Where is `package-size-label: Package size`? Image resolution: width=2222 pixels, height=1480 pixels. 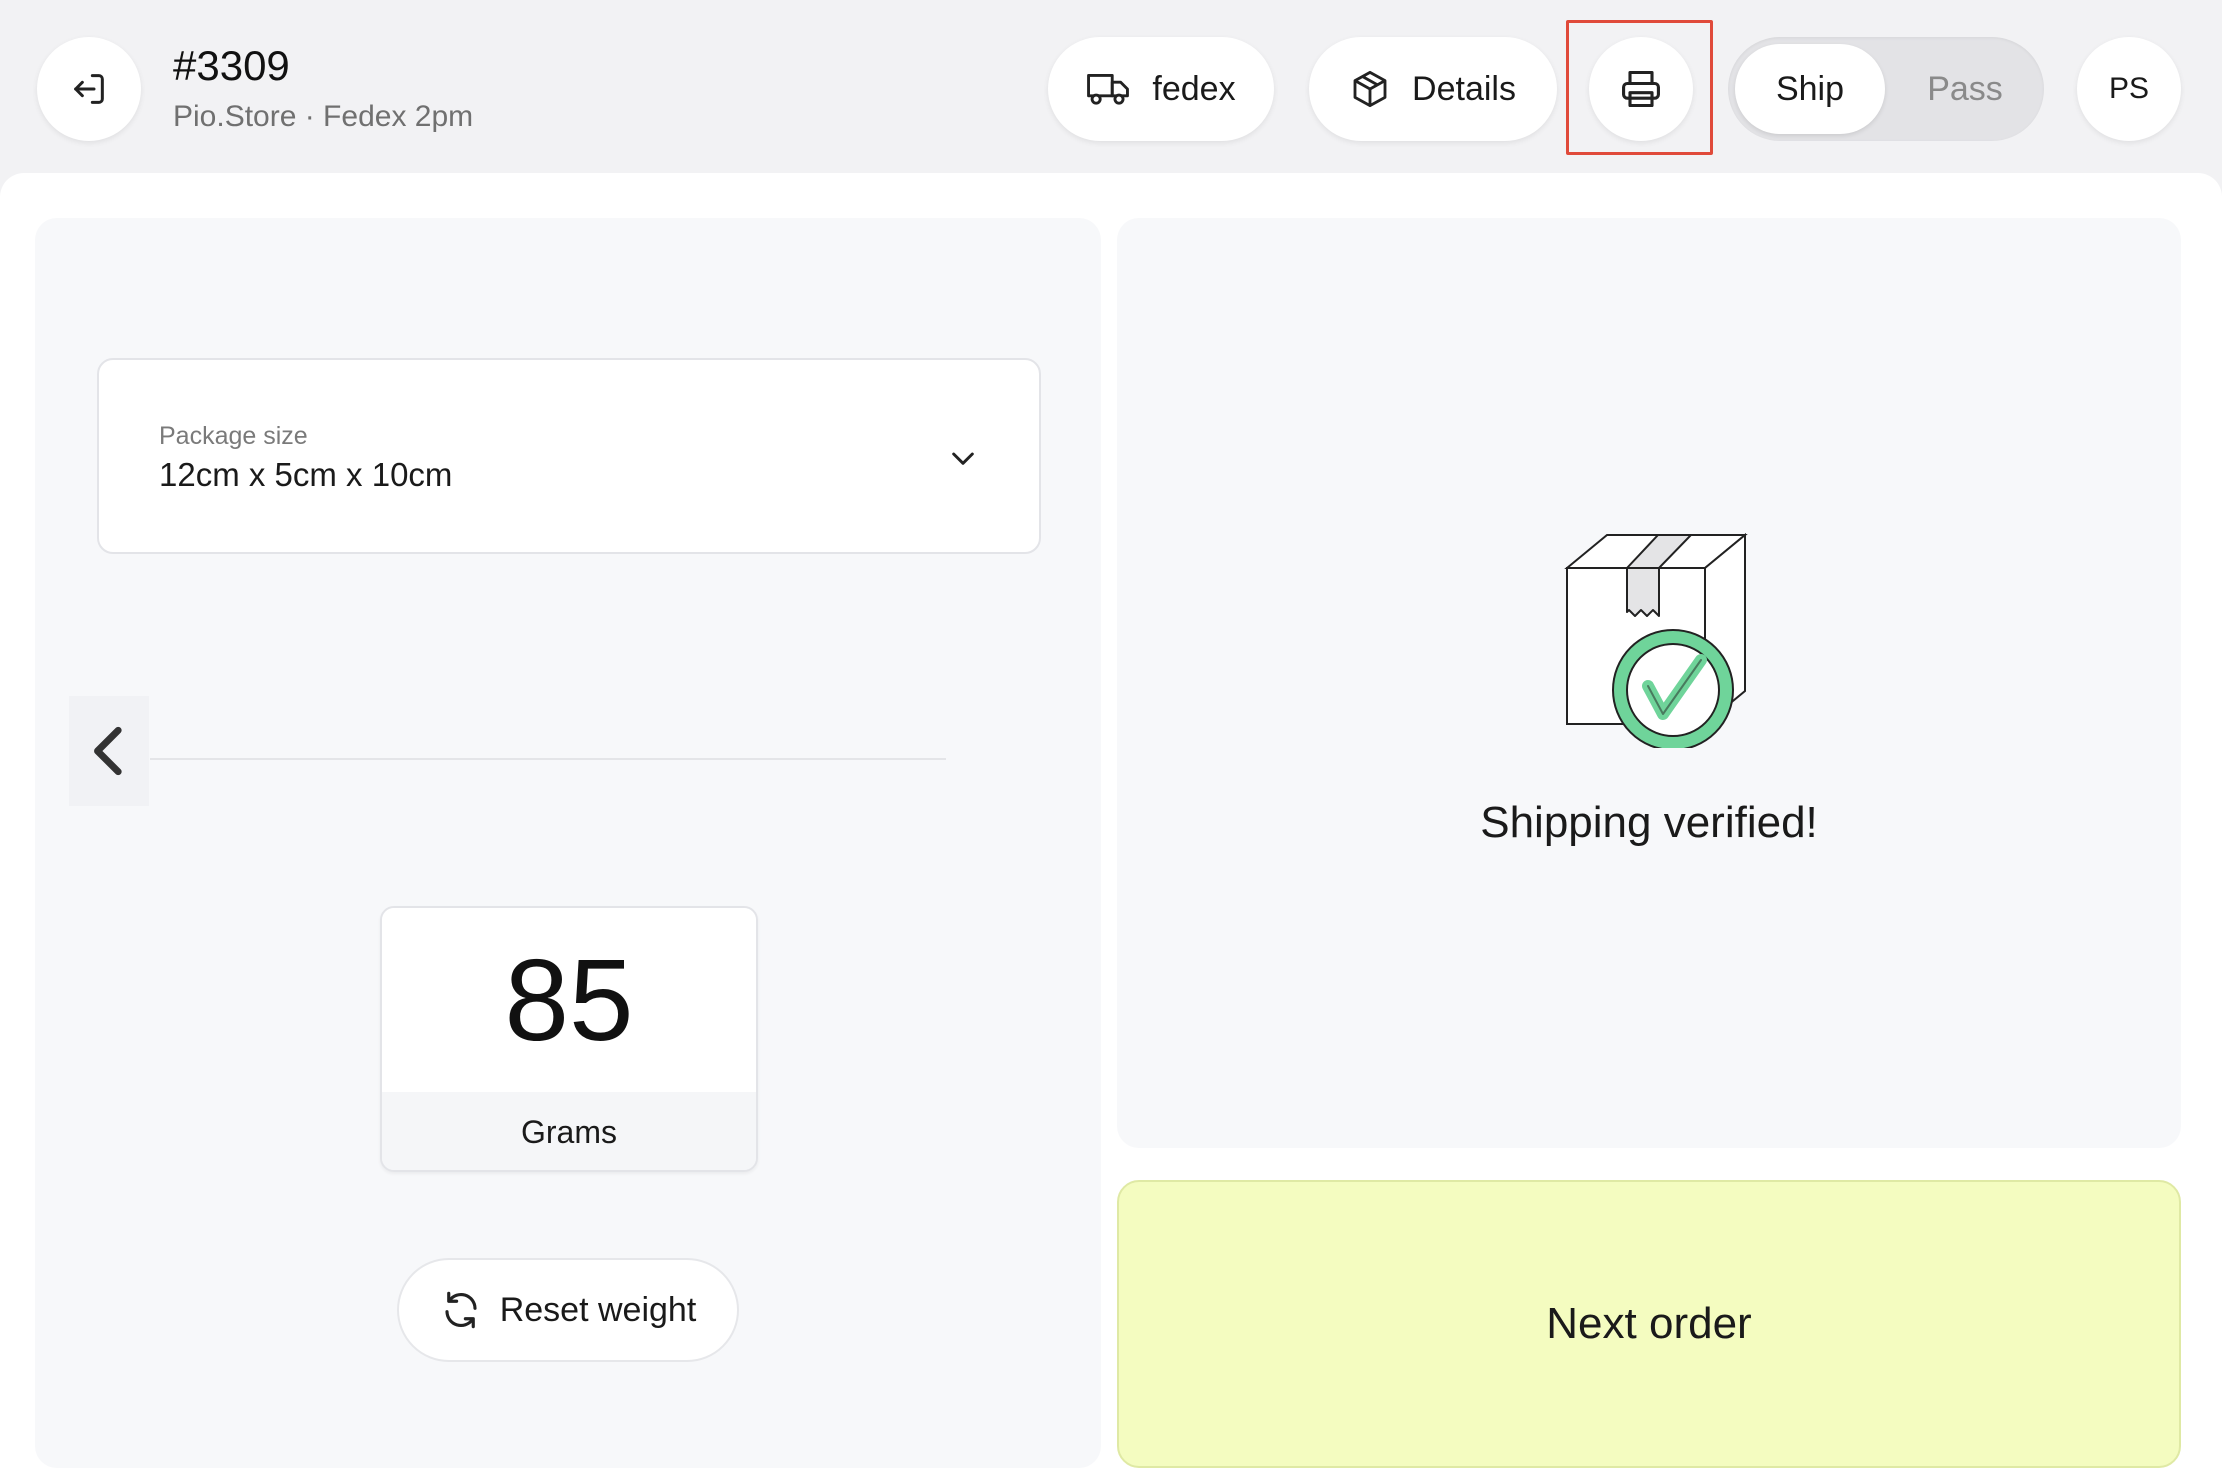
package-size-label: Package size is located at coordinates (233, 436).